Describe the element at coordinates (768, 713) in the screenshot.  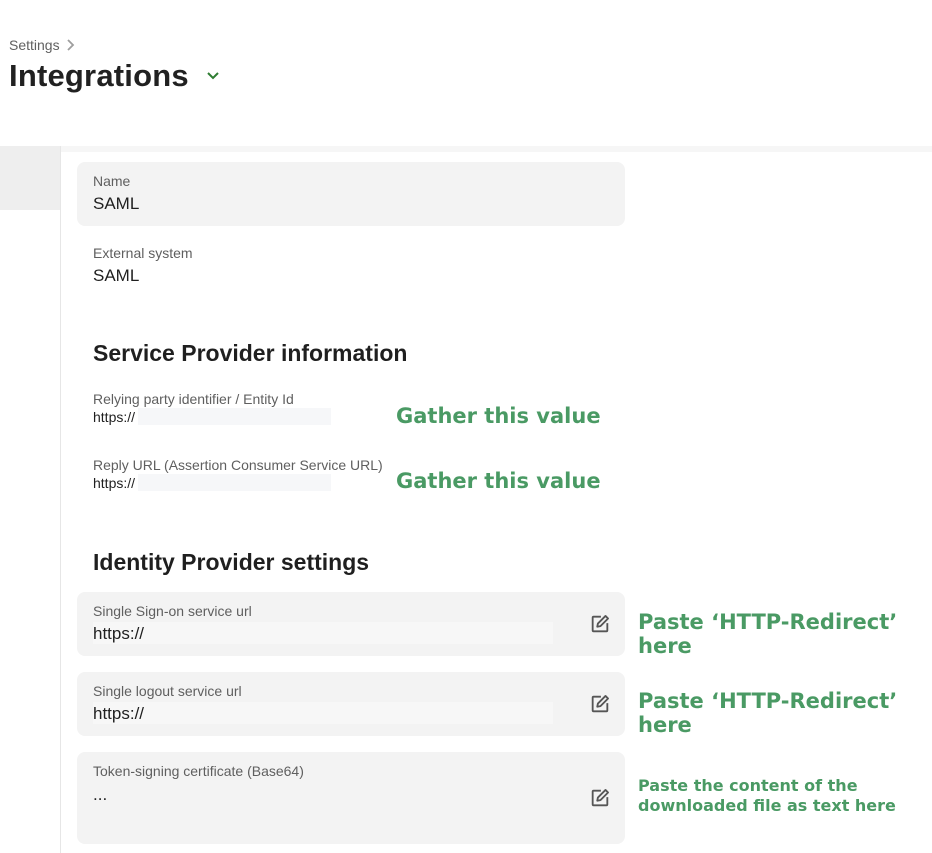
I see `annotation-paste-logout: Paste ‘HTTP-Redirect’ here` at that location.